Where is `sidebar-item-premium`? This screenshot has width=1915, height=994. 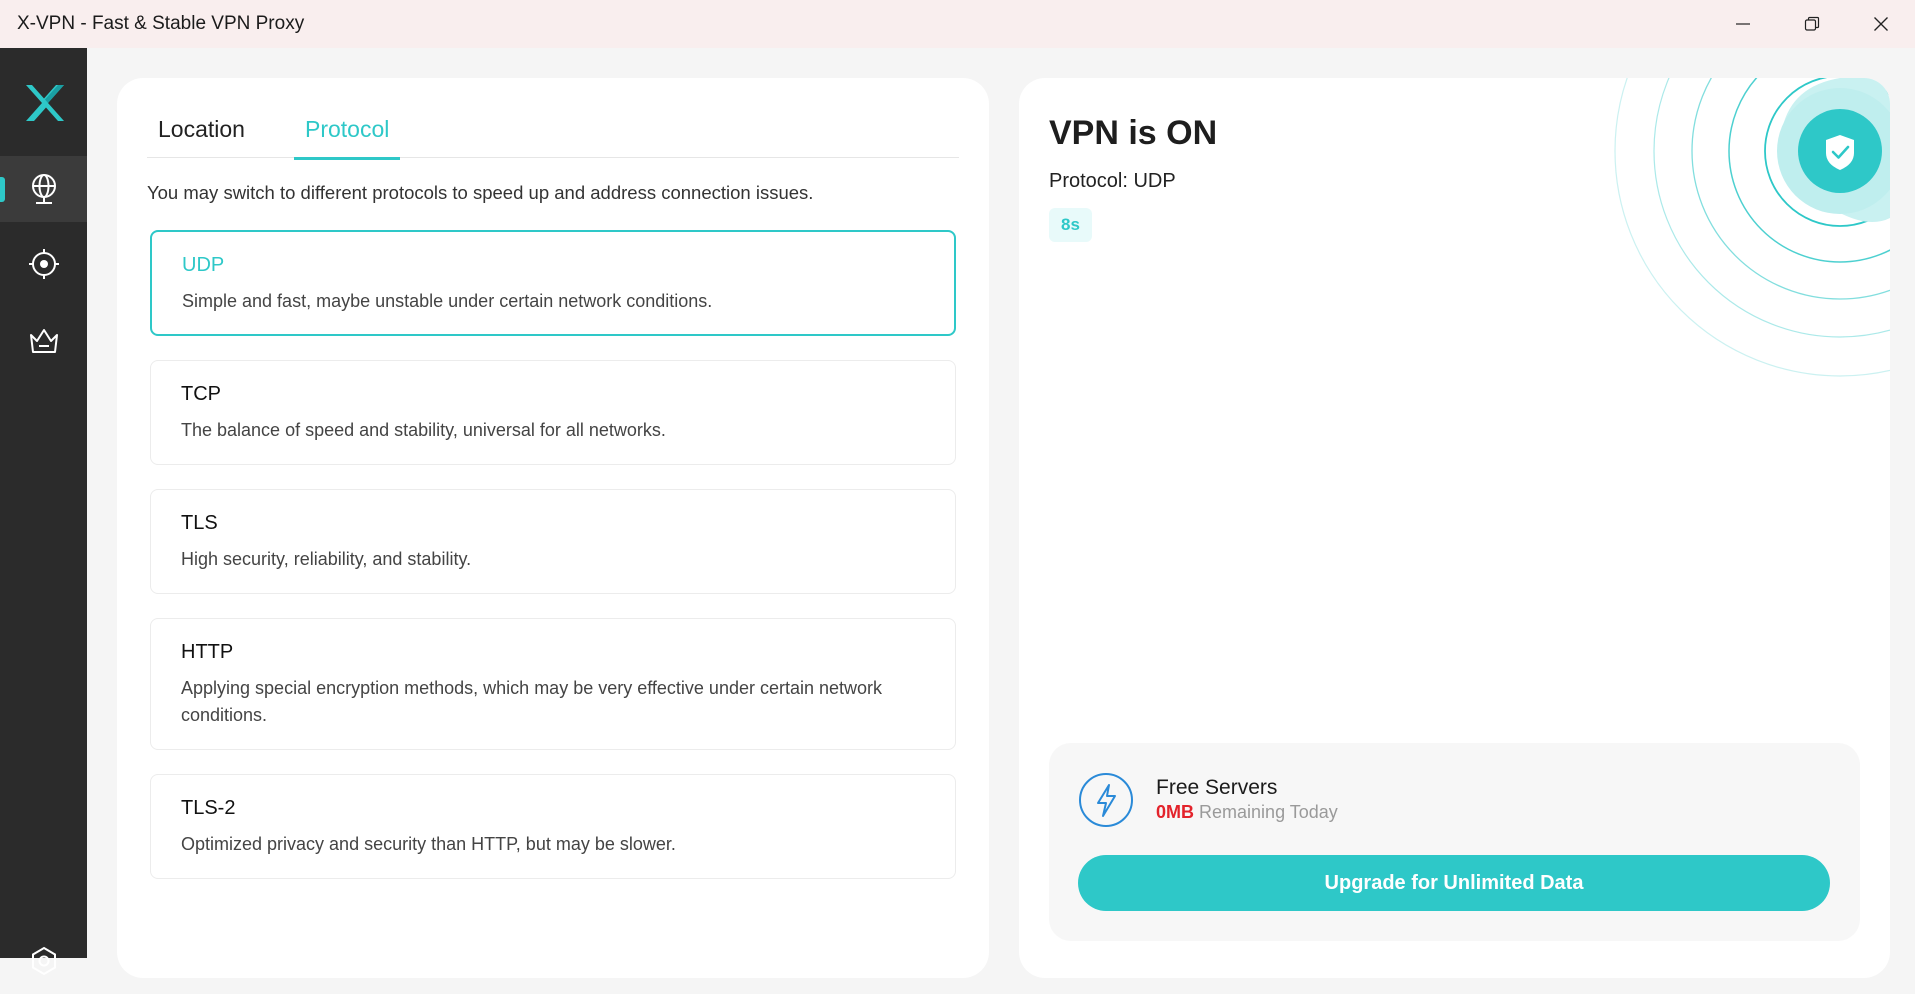
sidebar-item-premium is located at coordinates (43, 340).